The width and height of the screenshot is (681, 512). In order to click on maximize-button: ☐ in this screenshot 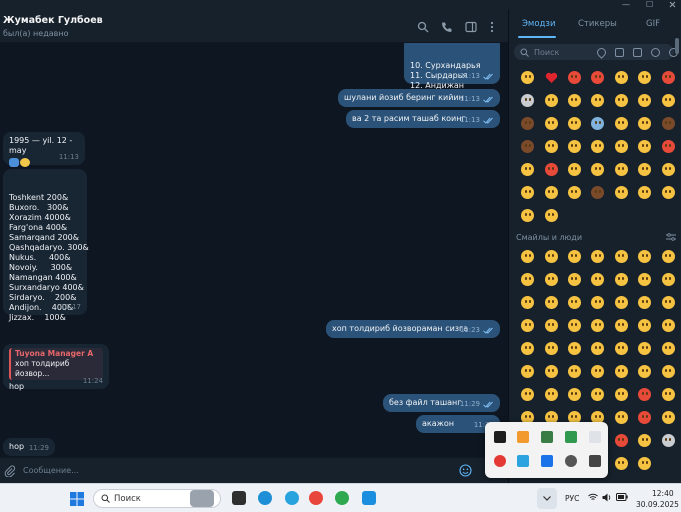, I will do `click(649, 4)`.